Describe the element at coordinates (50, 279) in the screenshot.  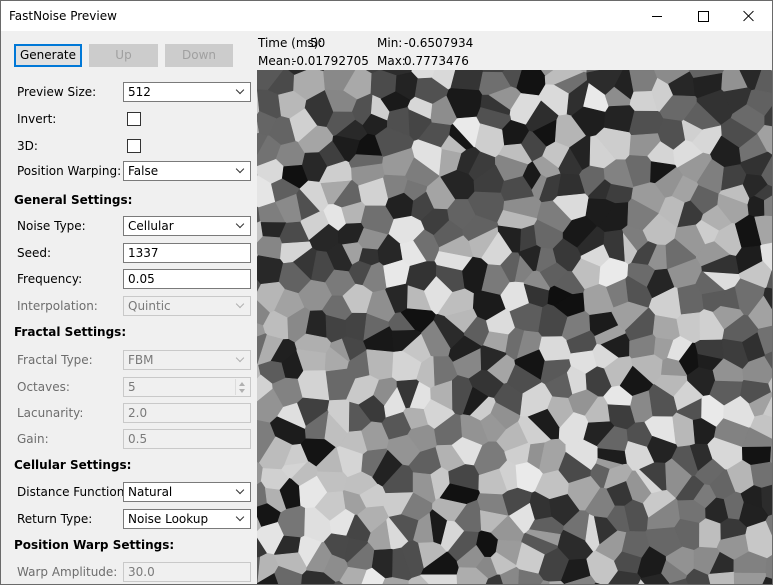
I see `frequency-label: Frequency:` at that location.